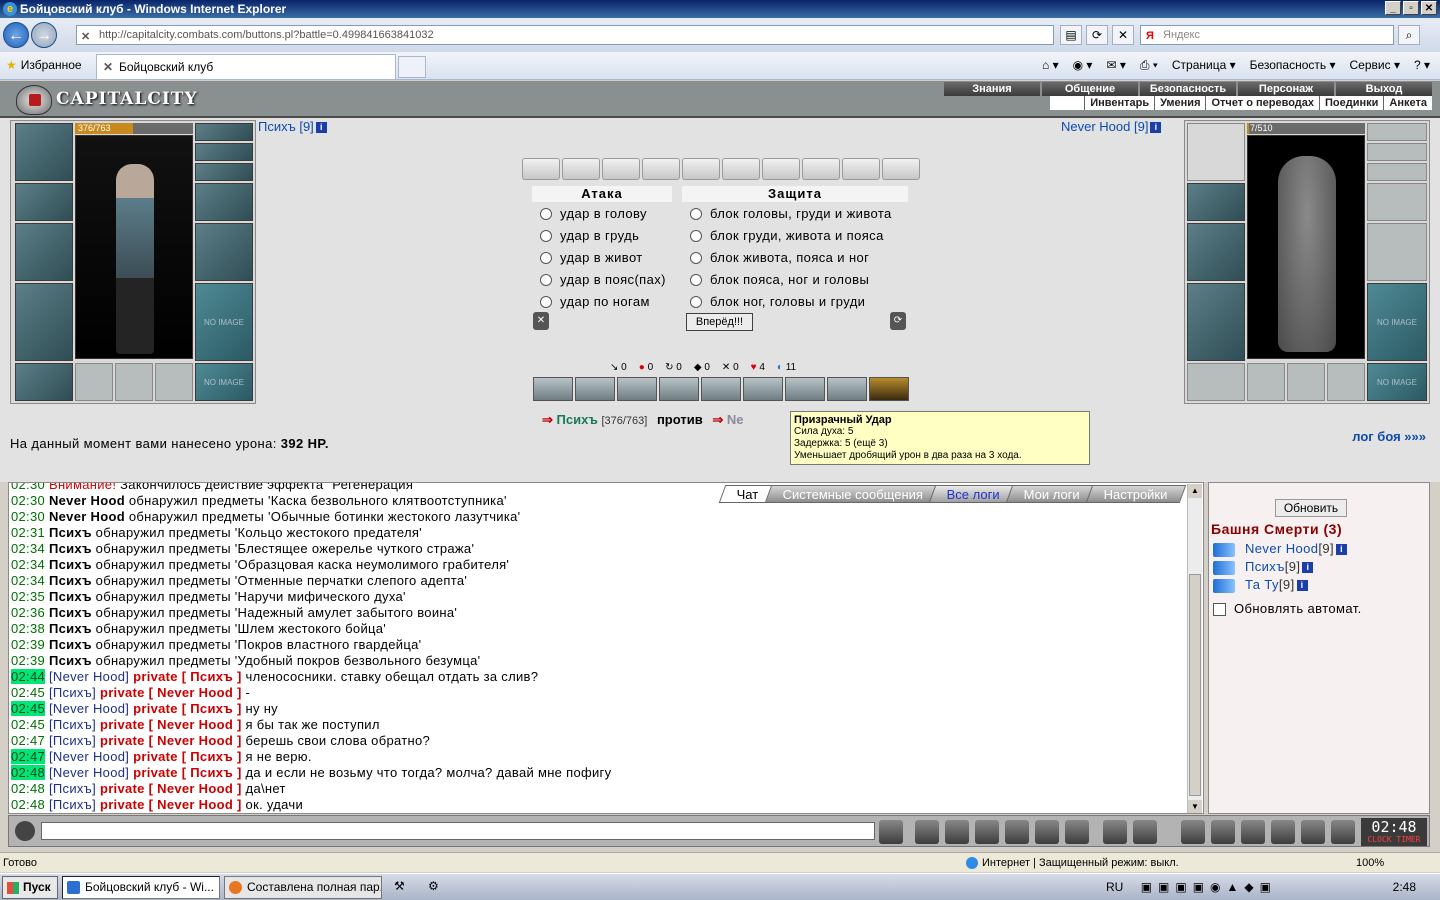 The width and height of the screenshot is (1440, 900). I want to click on defense-option-4: блок пояса, ног и головы, so click(777, 280).